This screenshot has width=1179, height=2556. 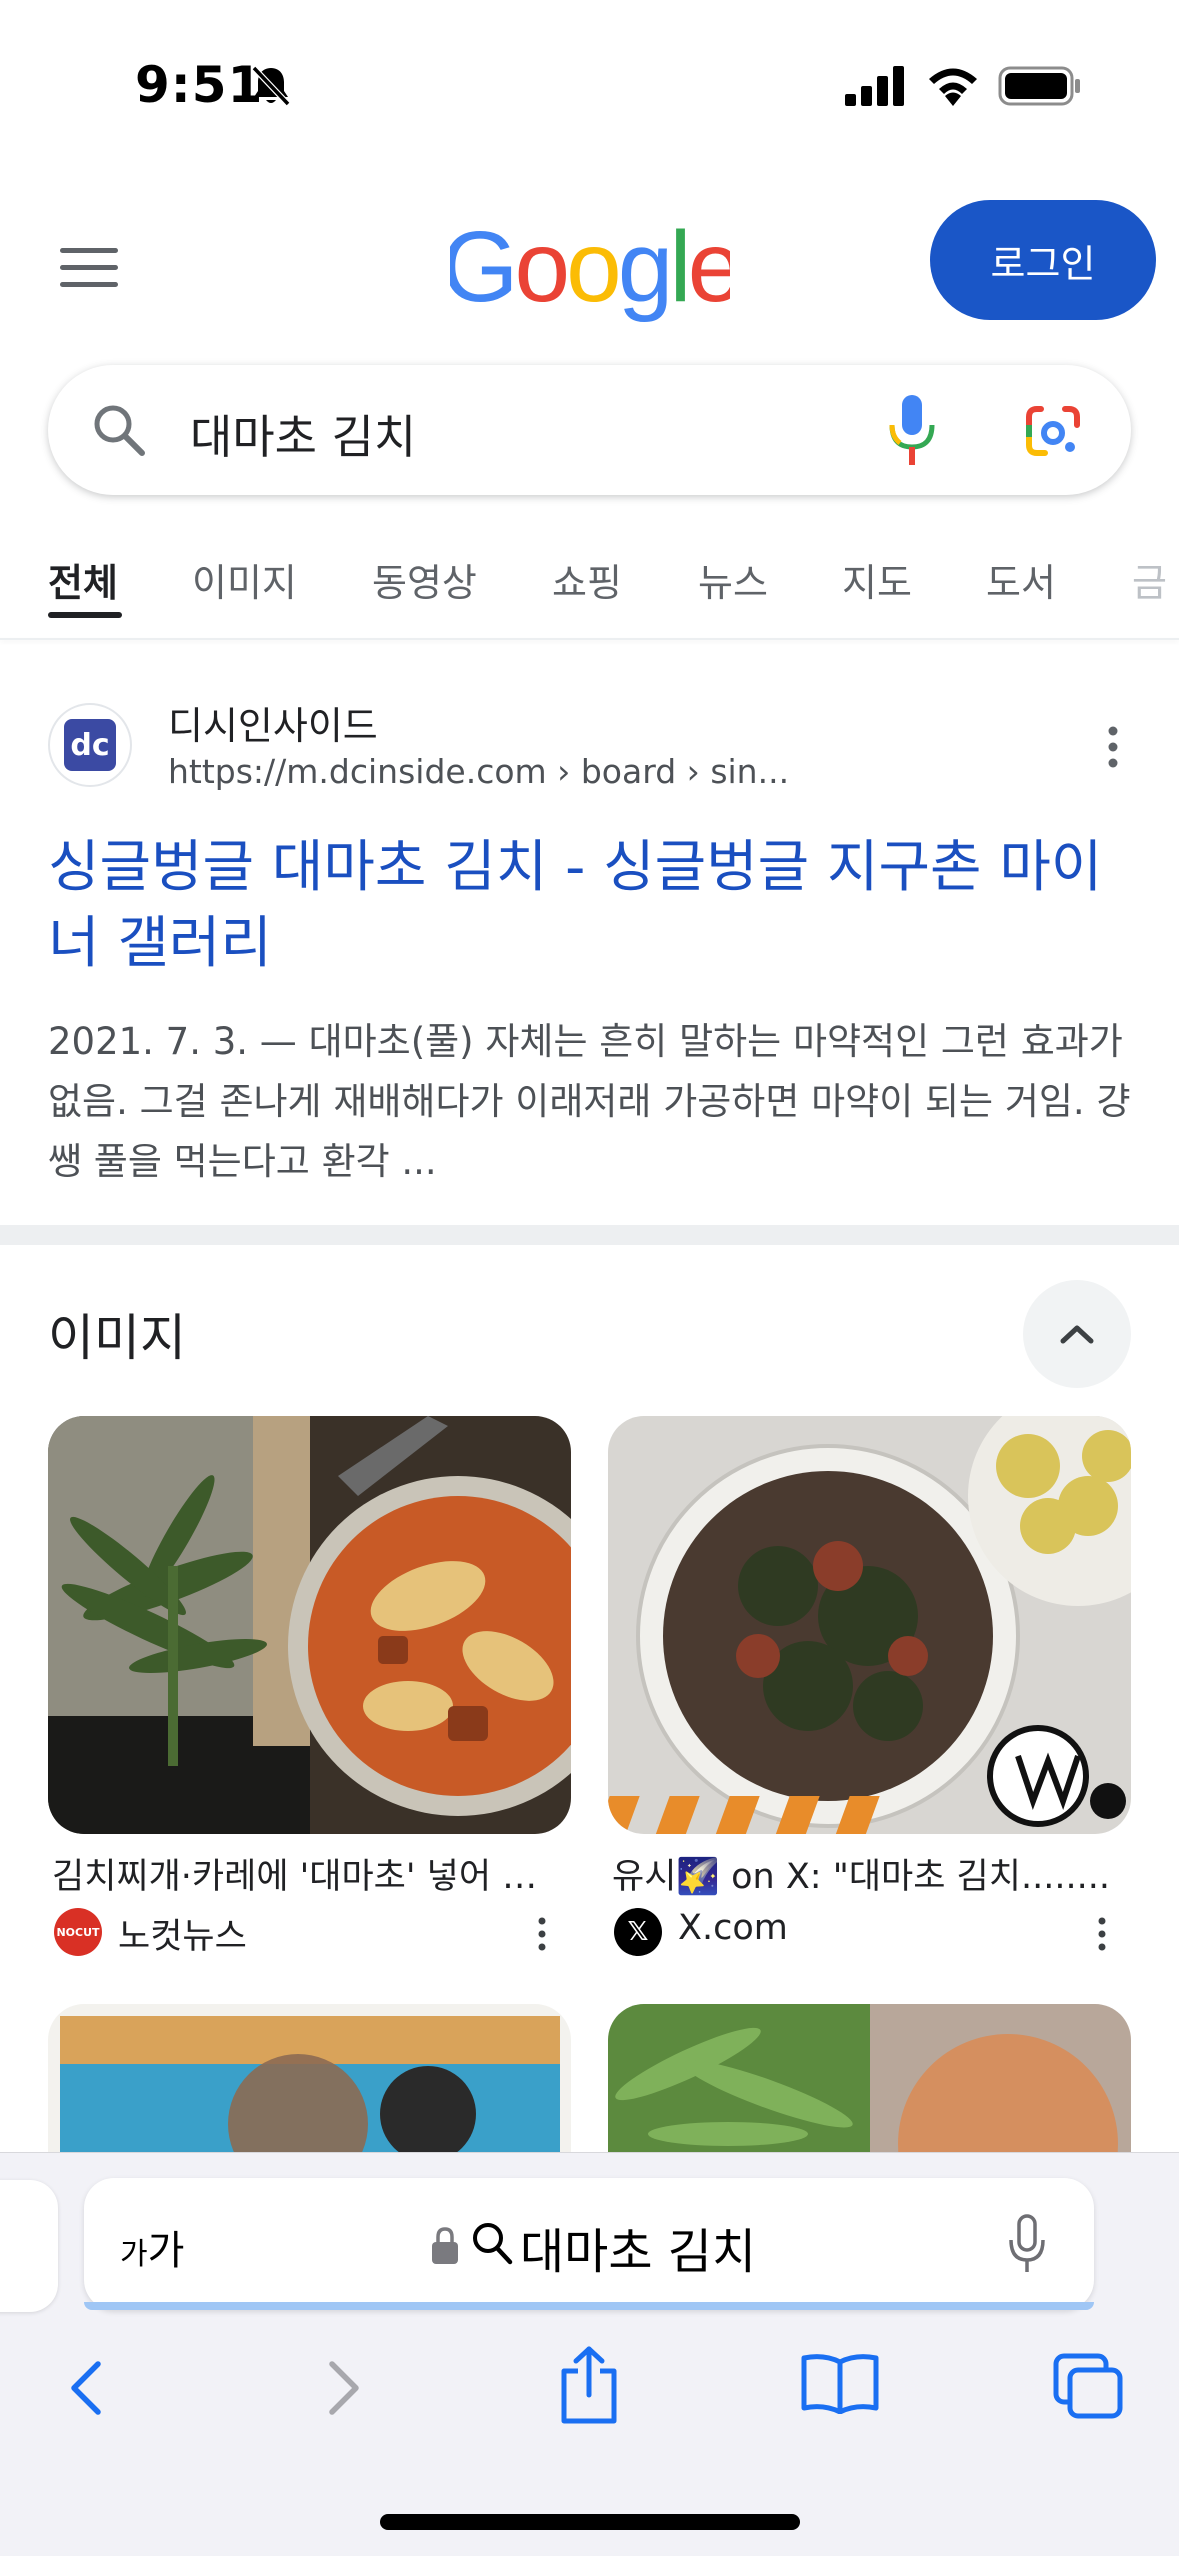 What do you see at coordinates (589, 75) in the screenshot?
I see `status-bar: 9:51` at bounding box center [589, 75].